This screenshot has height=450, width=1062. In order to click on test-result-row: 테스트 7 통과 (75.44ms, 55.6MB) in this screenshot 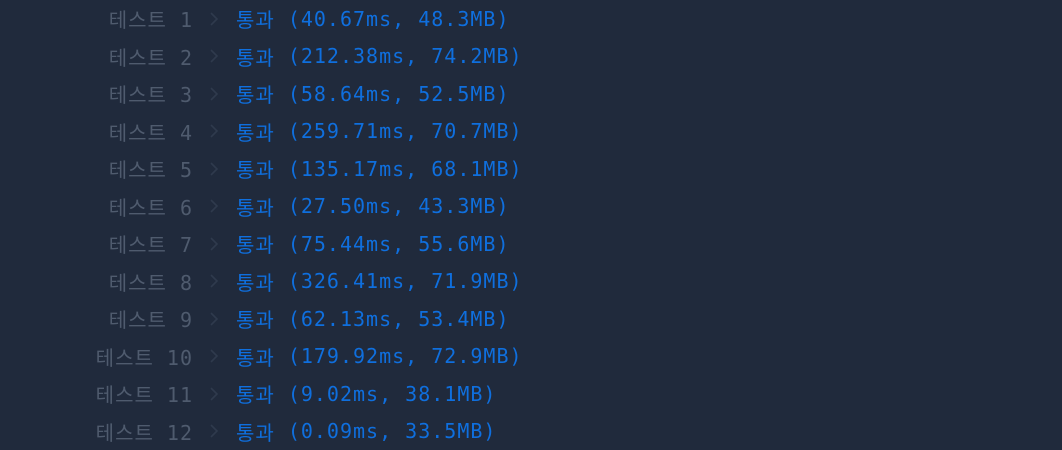, I will do `click(531, 243)`.